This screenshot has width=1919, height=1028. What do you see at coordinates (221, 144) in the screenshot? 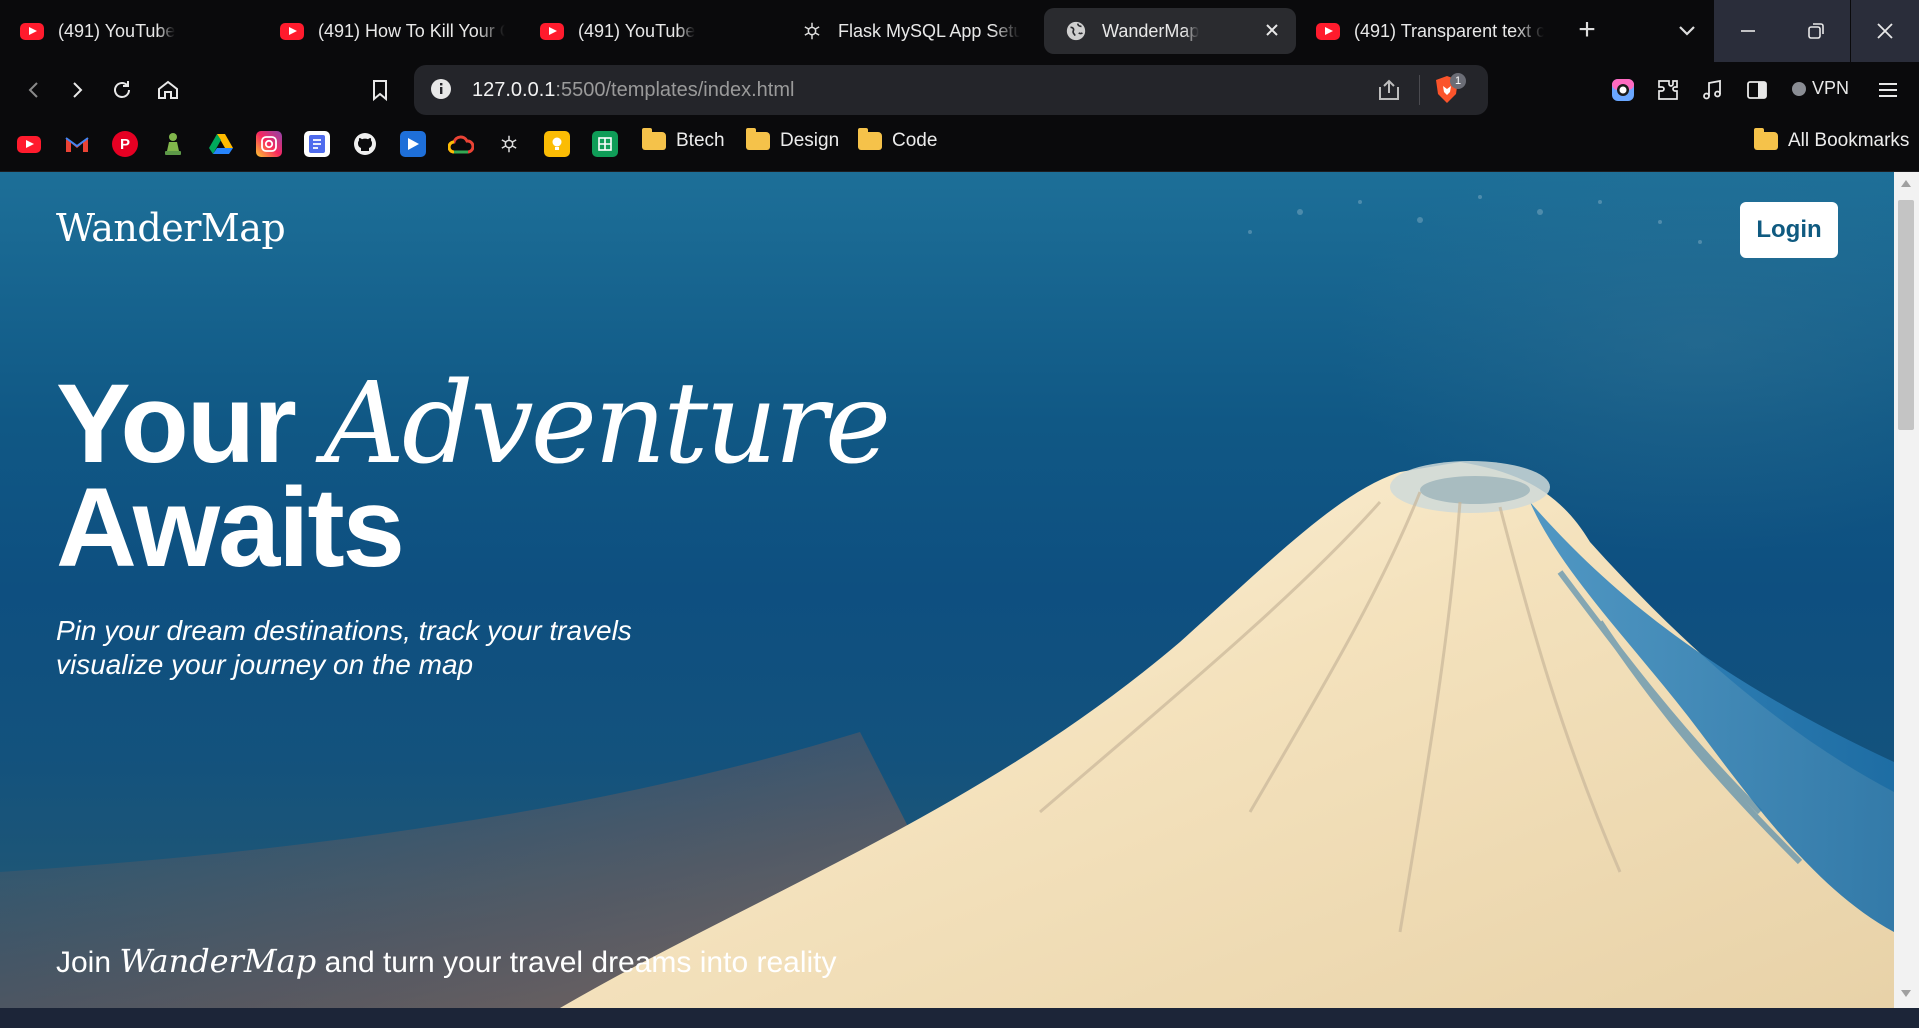
I see `drive-icon` at bounding box center [221, 144].